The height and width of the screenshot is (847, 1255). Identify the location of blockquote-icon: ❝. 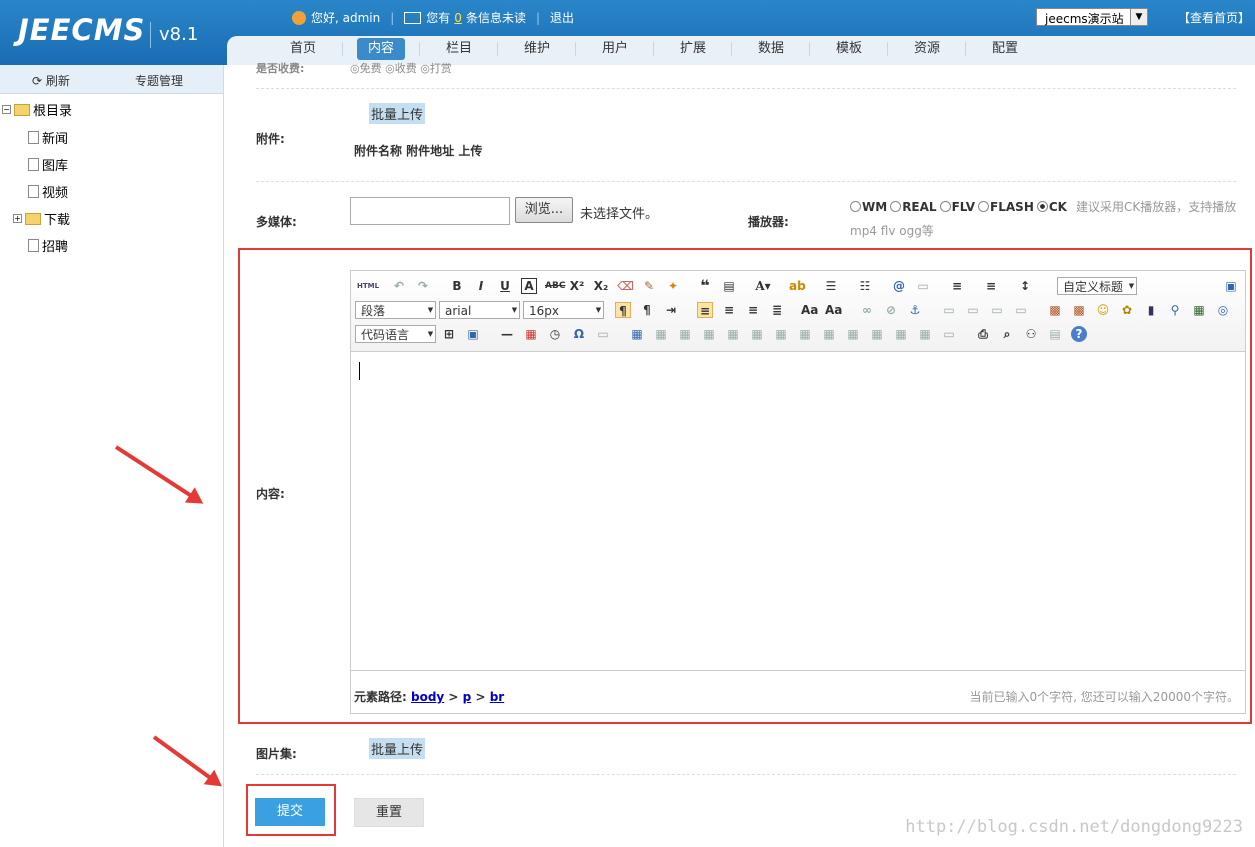
(705, 286).